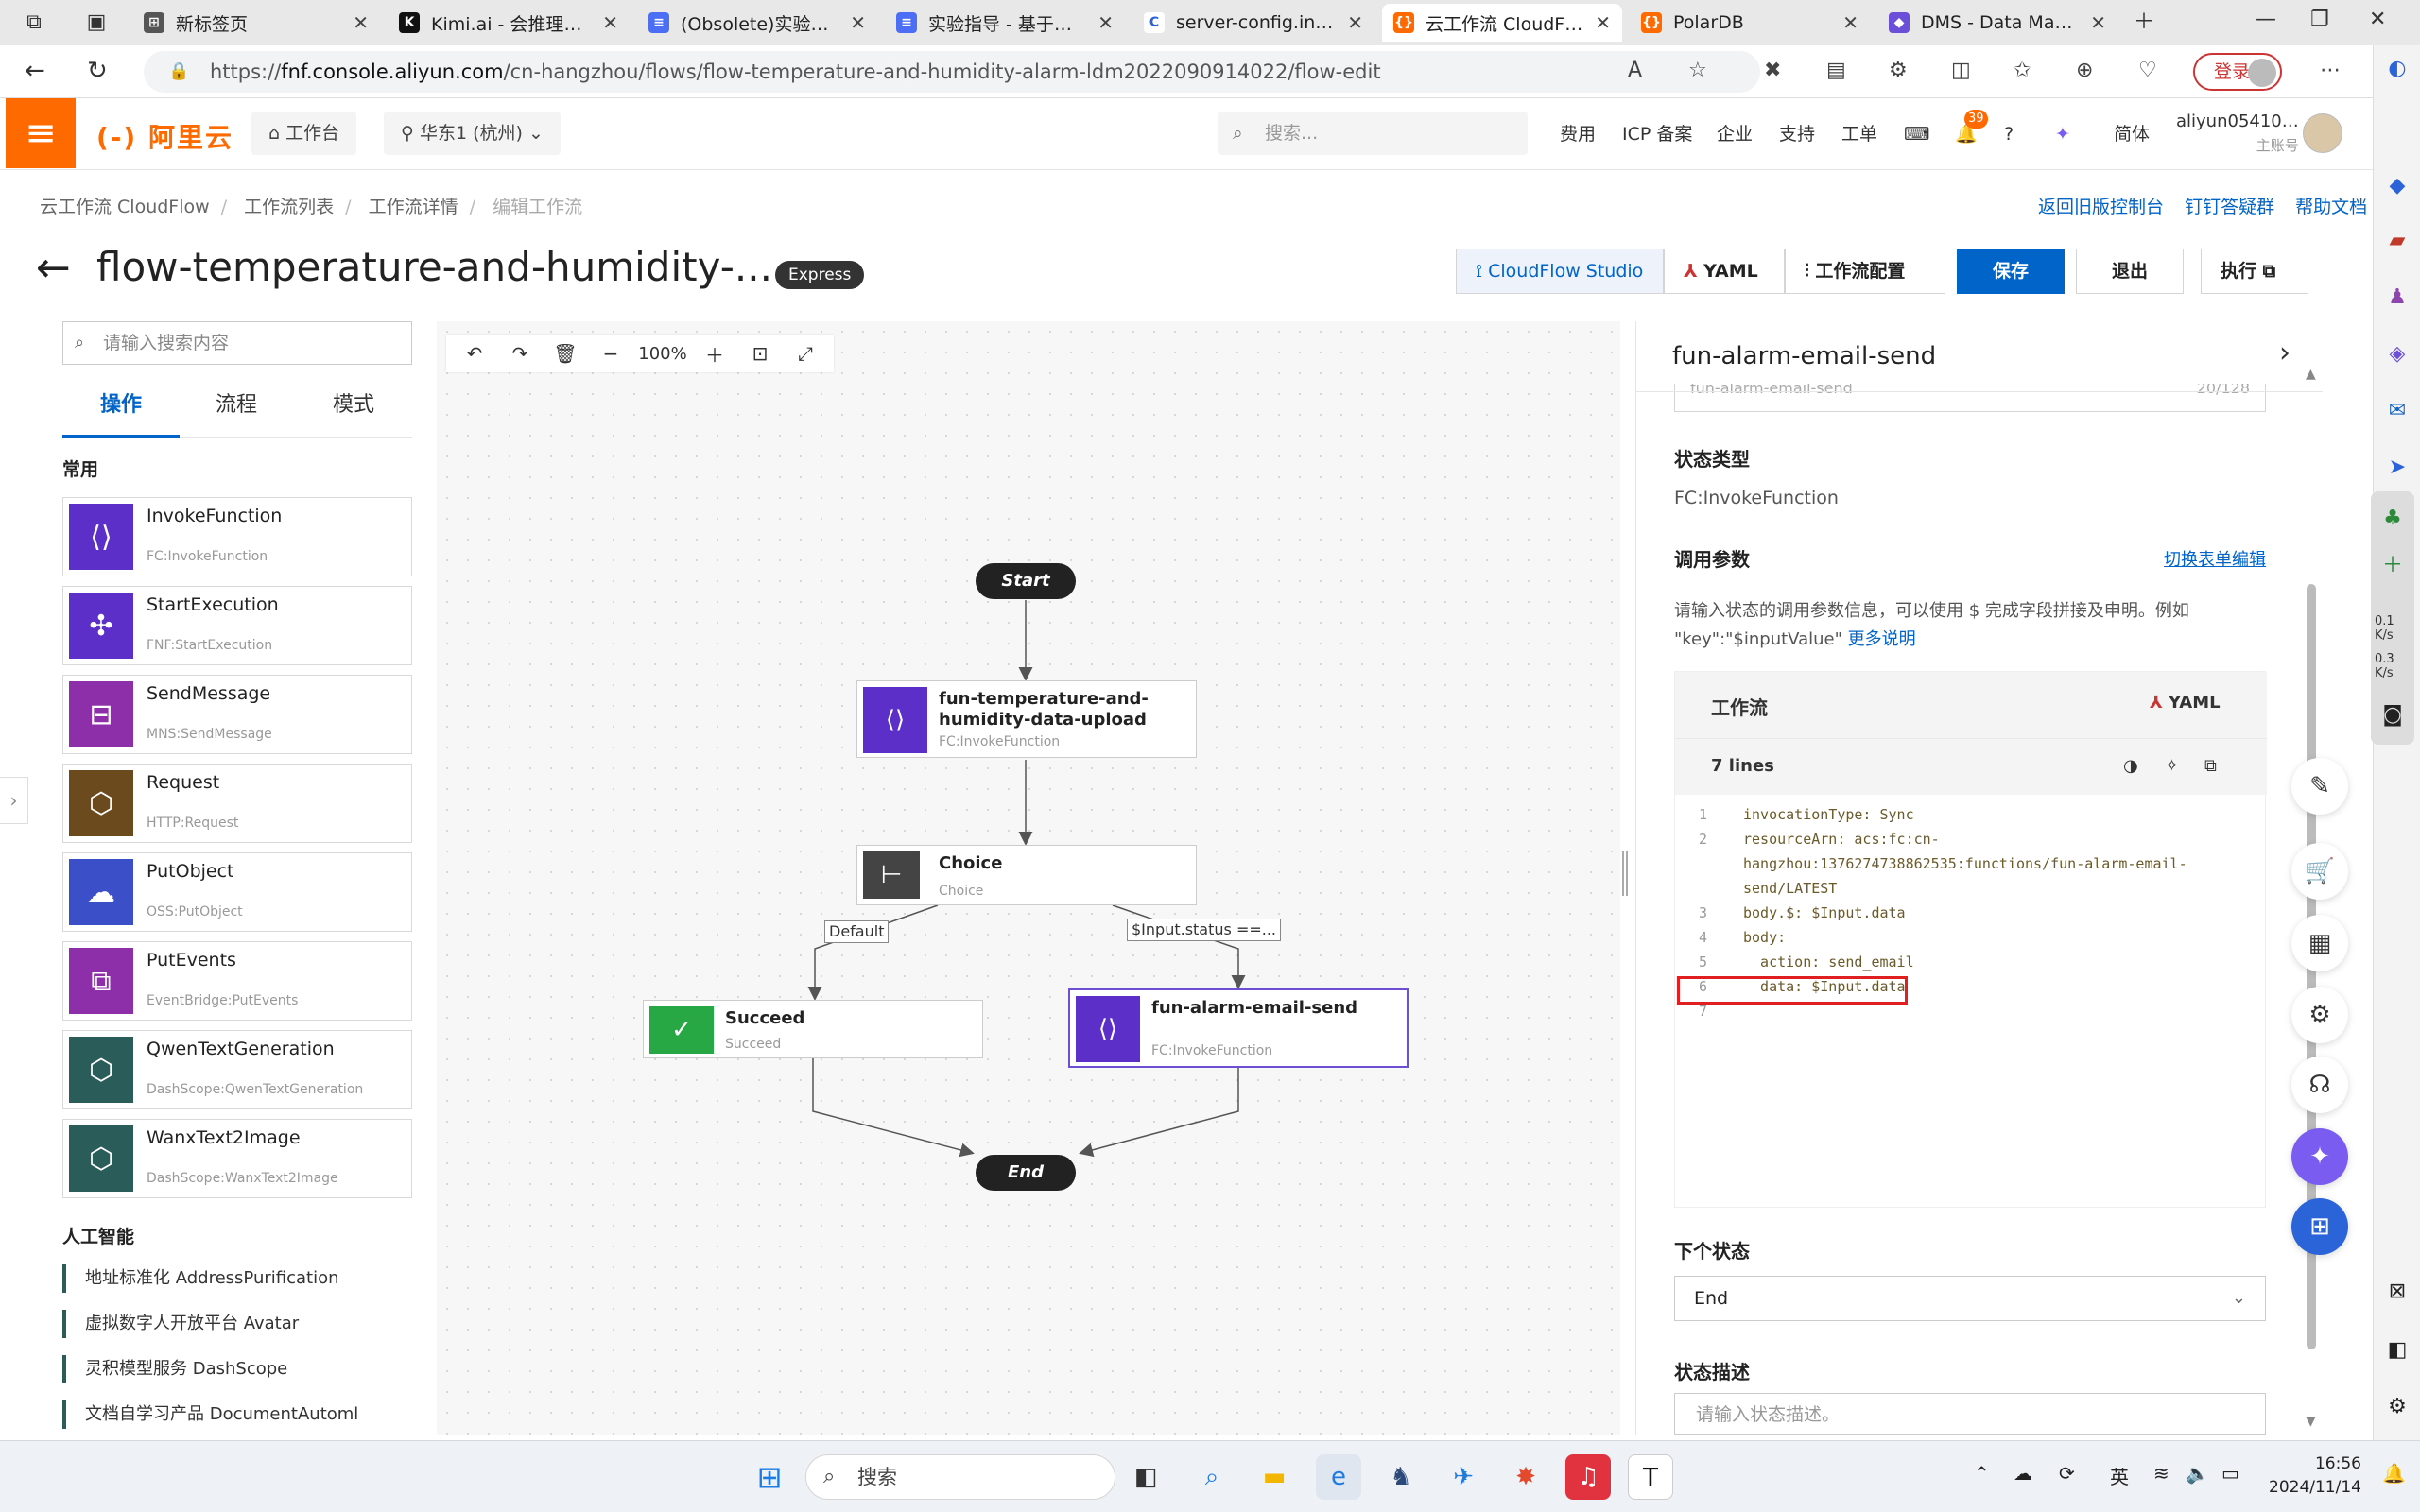 This screenshot has height=1512, width=2420. What do you see at coordinates (2254, 271) in the screenshot?
I see `execute-button: 执行 ⧉` at bounding box center [2254, 271].